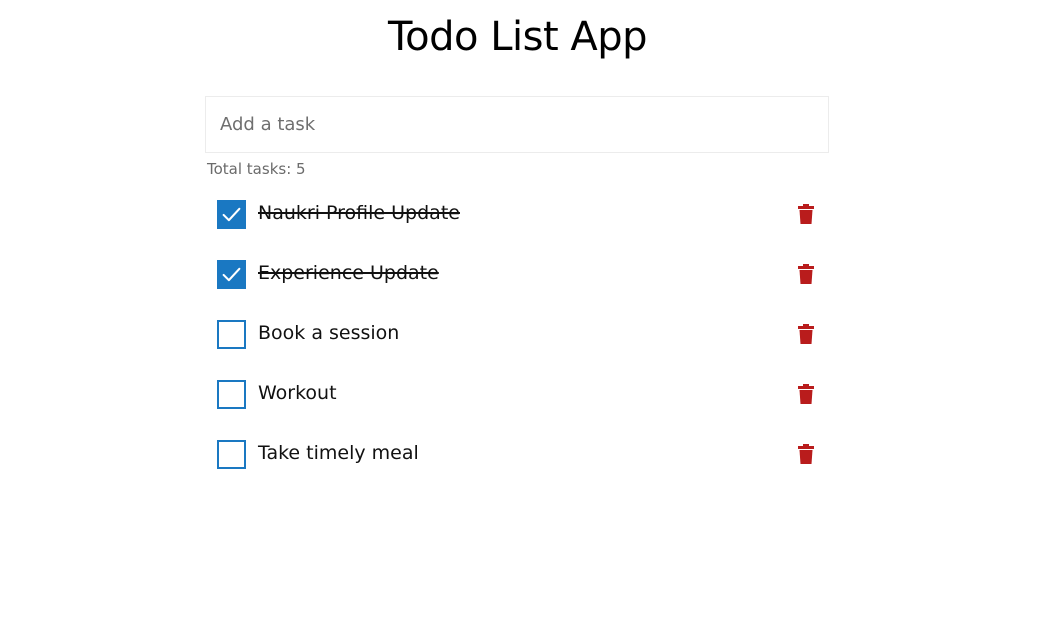 The height and width of the screenshot is (617, 1063). Describe the element at coordinates (517, 124) in the screenshot. I see `add-task-input` at that location.